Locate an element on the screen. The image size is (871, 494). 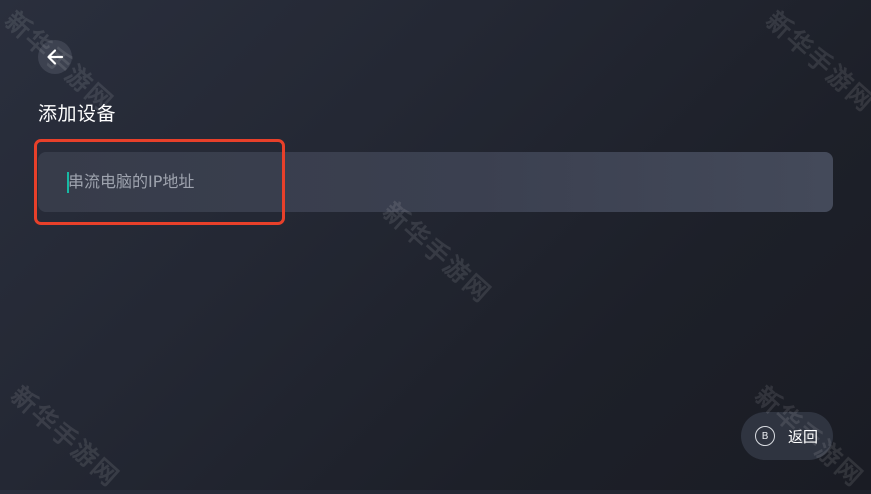
ip-address-input: 串流电脑的IP地址 is located at coordinates (435, 182).